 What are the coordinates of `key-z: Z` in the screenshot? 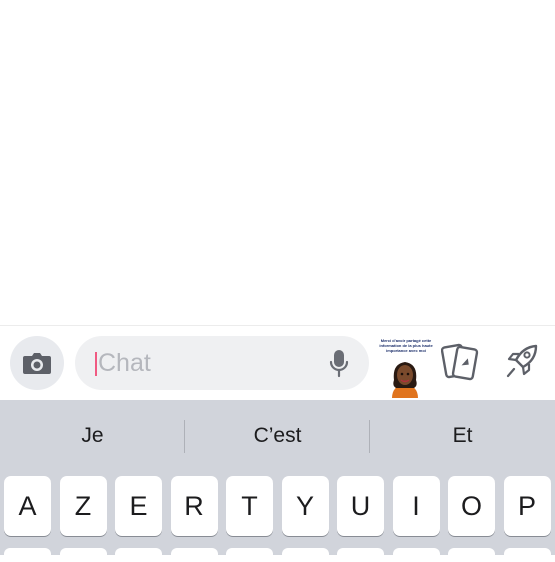 It's located at (83, 506).